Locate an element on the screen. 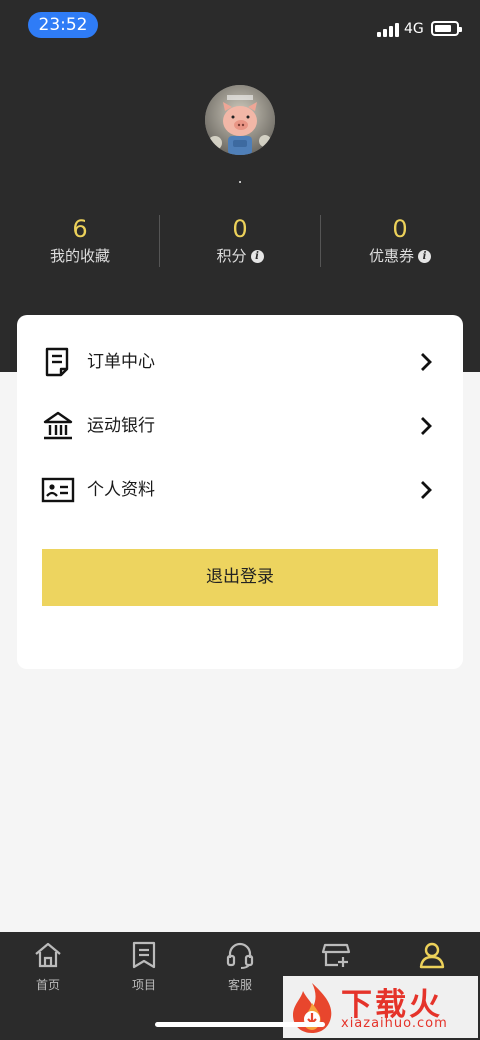  stats-row: 6 我的收藏 0 积分 i 0 优惠券 i is located at coordinates (240, 242).